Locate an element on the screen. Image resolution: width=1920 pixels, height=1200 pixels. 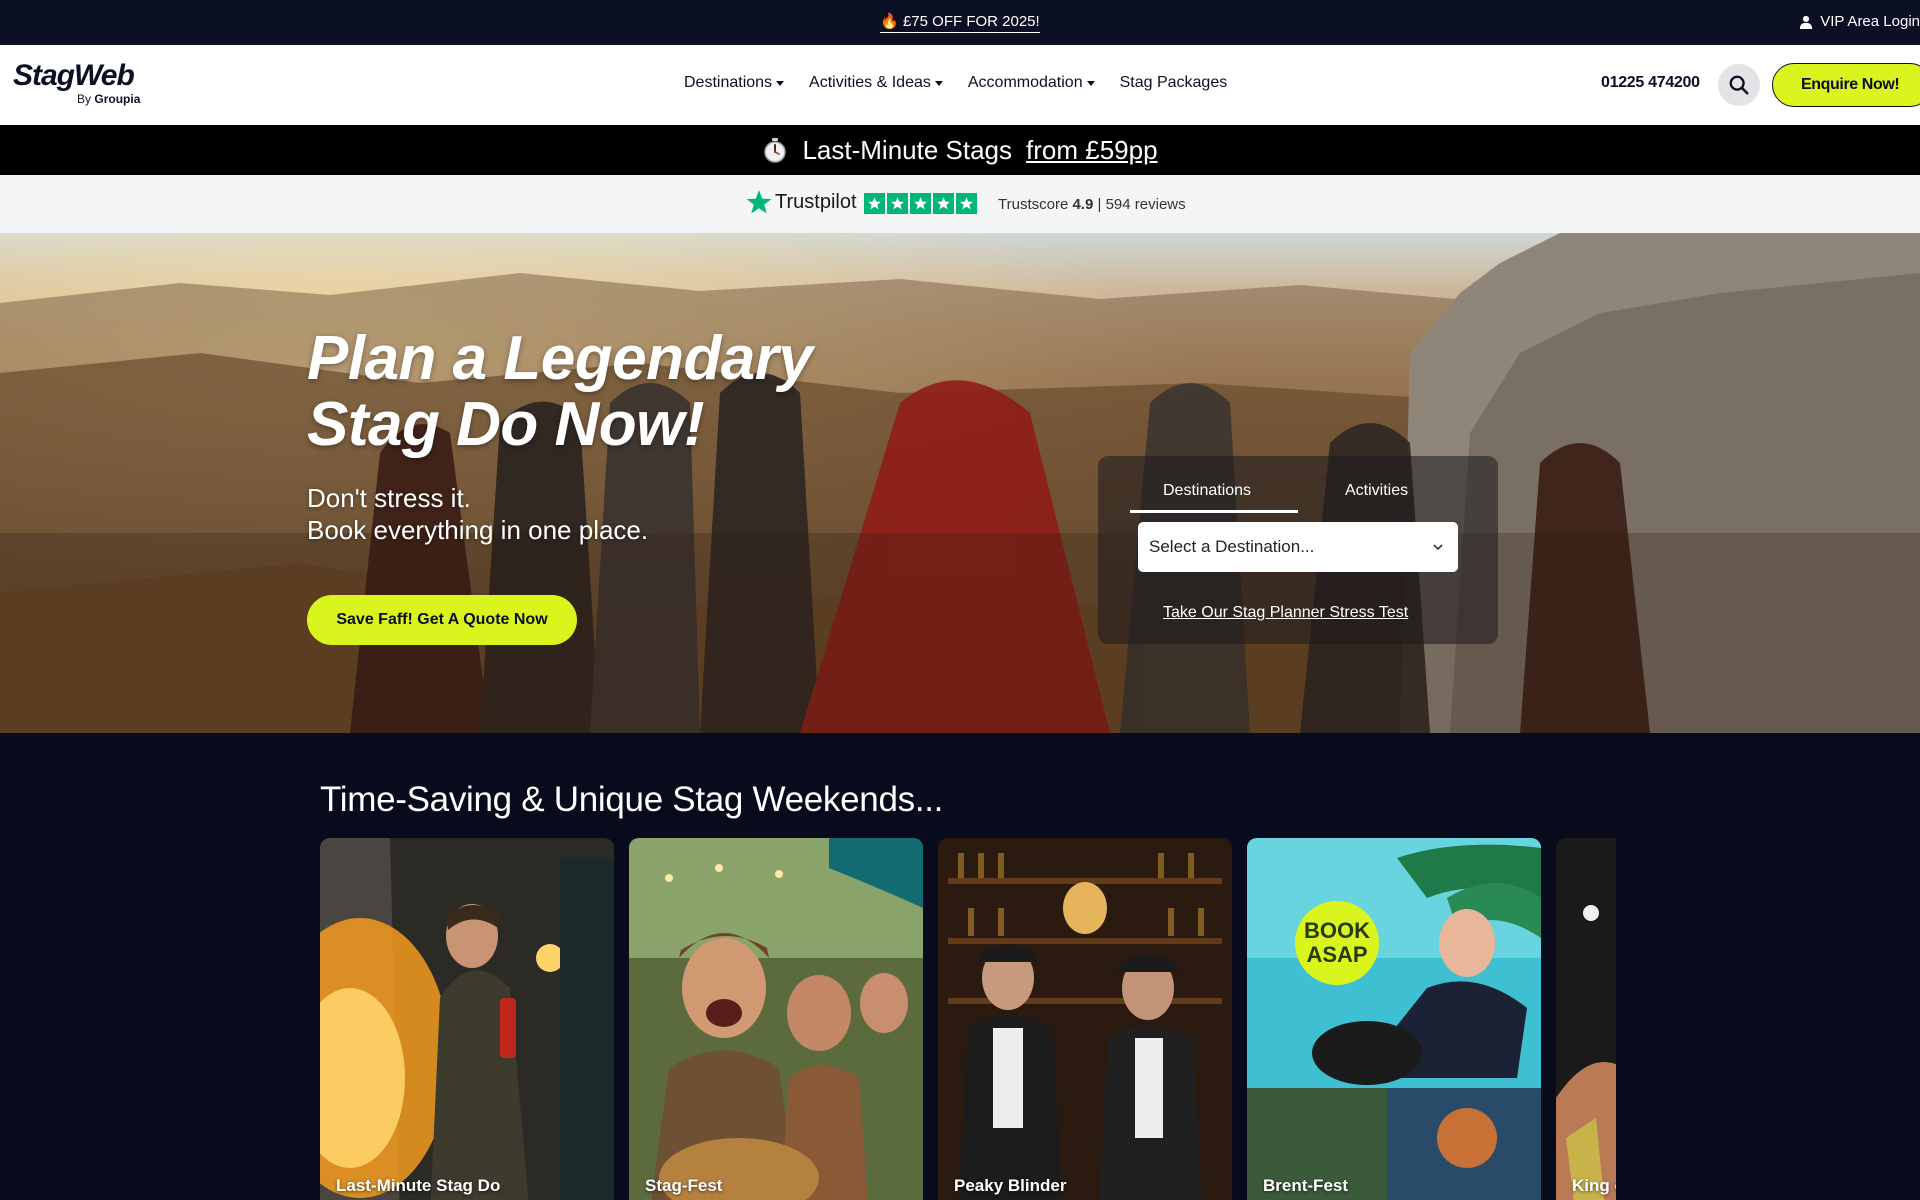
user-icon is located at coordinates (1806, 22).